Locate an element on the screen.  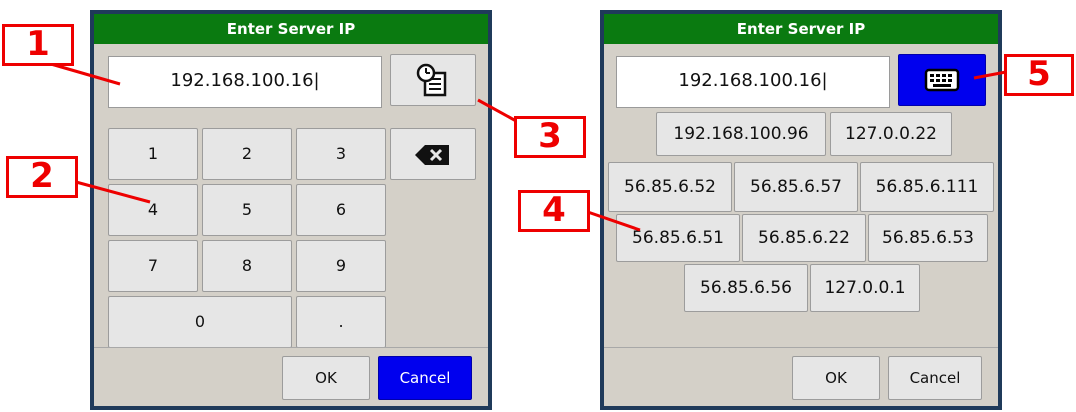
callout-1: 1 is located at coordinates (38, 45).